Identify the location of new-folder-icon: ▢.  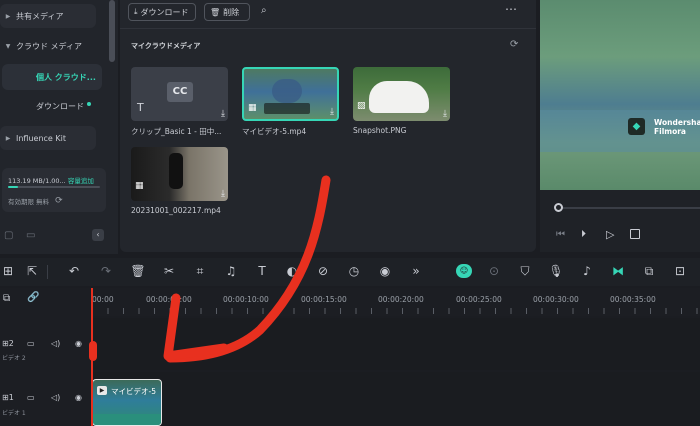
(8, 235).